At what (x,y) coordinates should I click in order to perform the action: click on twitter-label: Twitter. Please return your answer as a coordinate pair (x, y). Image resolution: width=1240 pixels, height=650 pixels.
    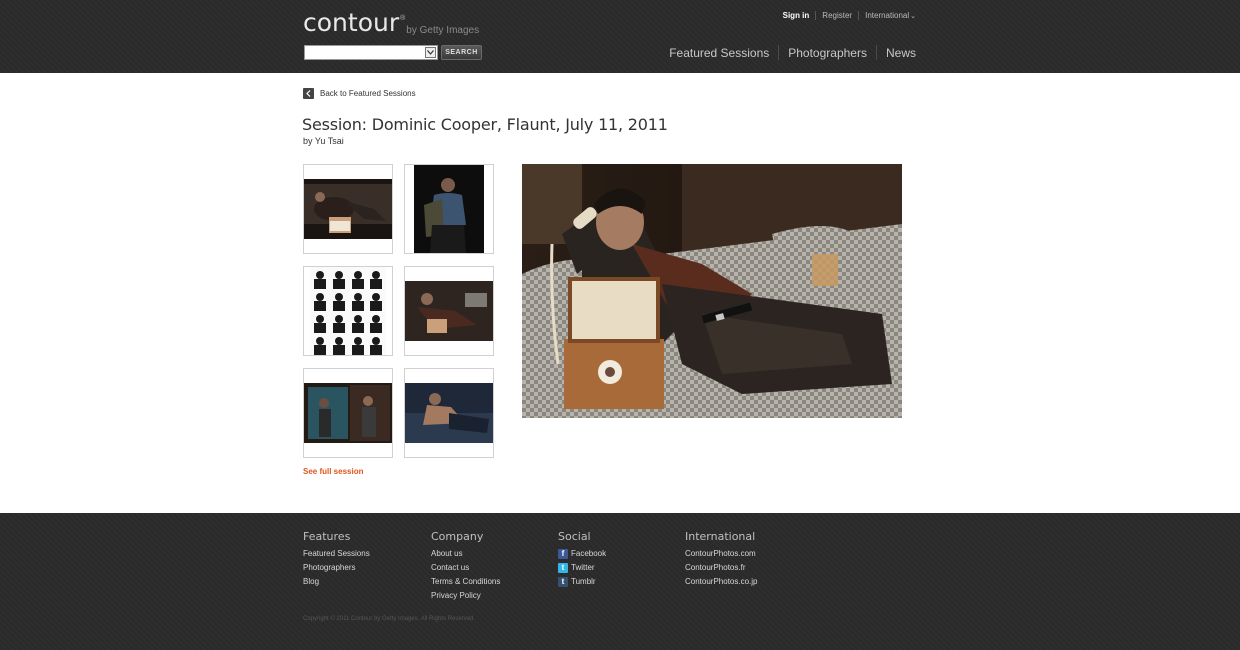
    Looking at the image, I should click on (583, 567).